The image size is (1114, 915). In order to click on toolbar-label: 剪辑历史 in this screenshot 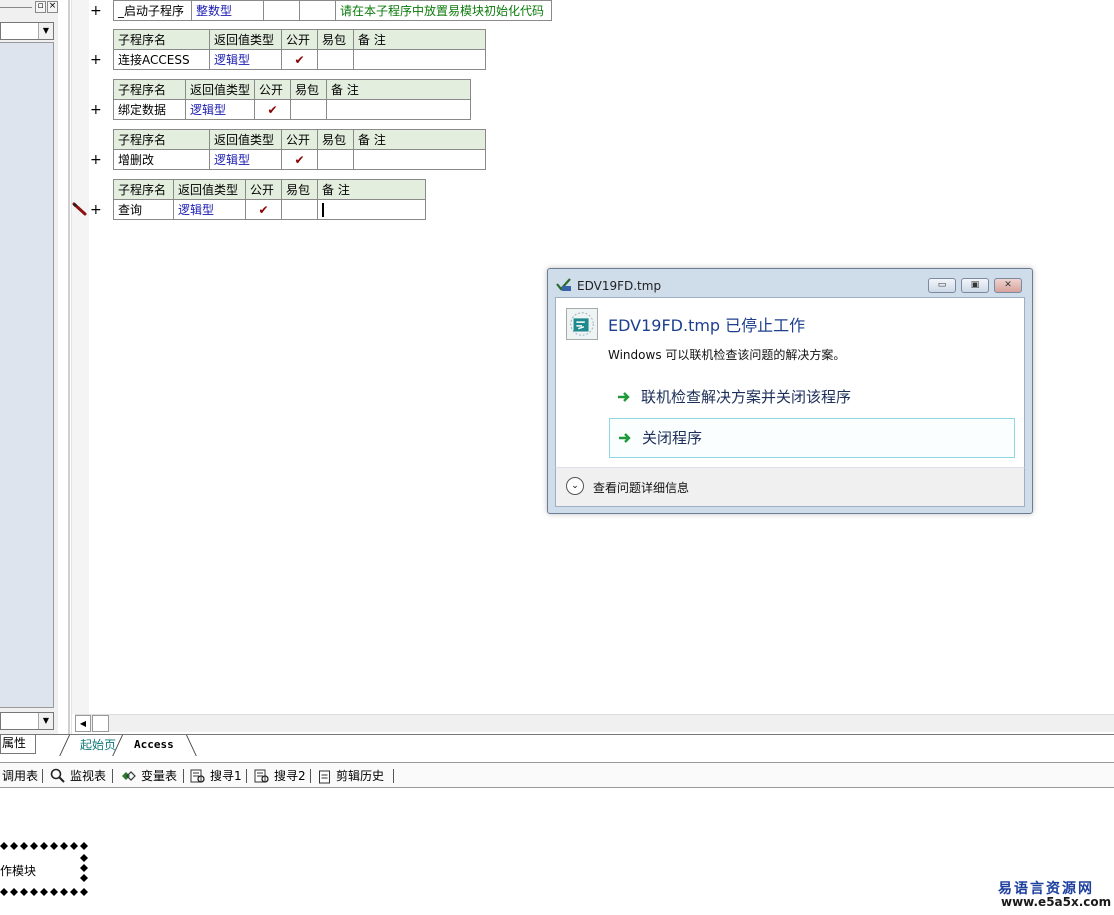, I will do `click(360, 776)`.